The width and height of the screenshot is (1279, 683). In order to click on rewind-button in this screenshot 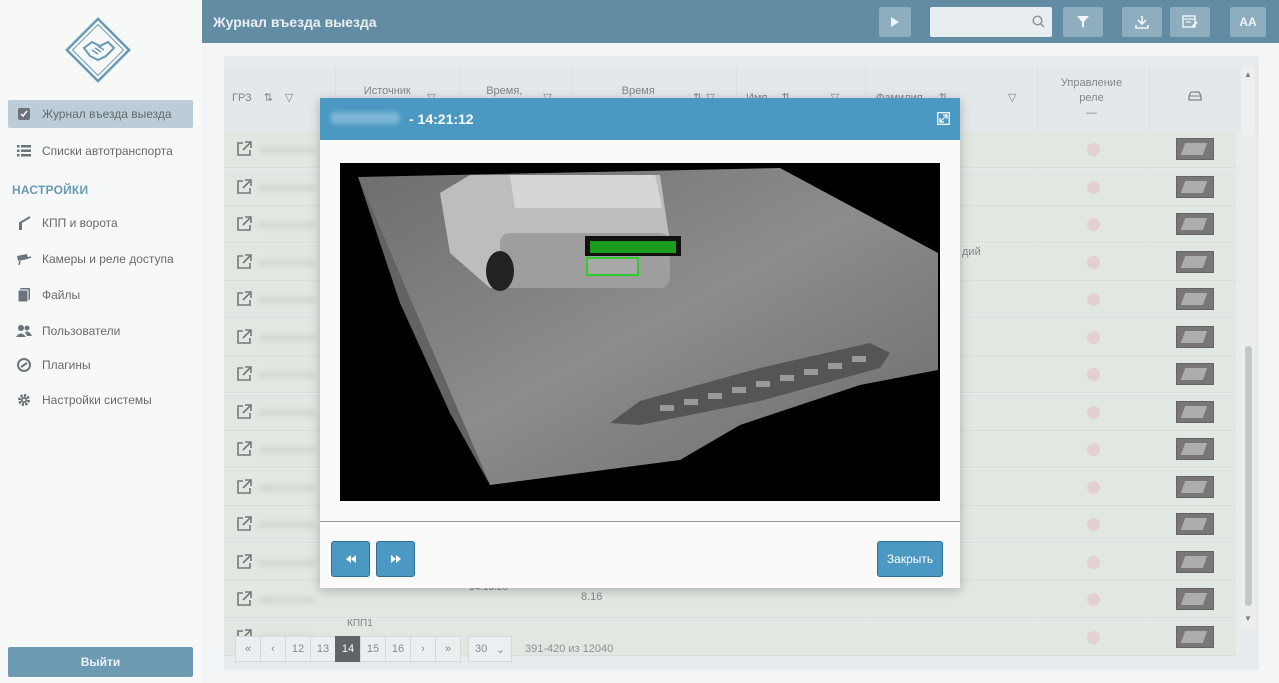, I will do `click(350, 559)`.